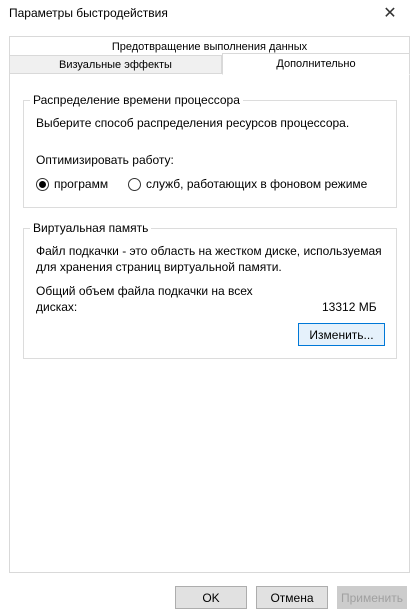  I want to click on window-title: Параметры быстродействия, so click(88, 13).